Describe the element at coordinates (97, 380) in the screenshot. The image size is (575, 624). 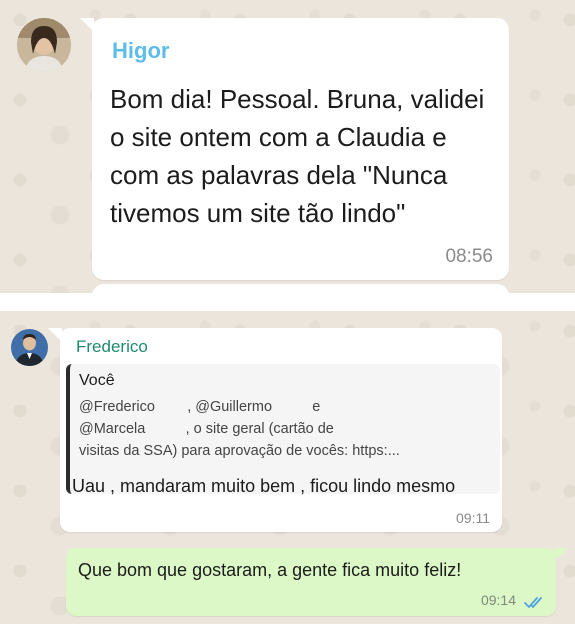
I see `quoted-author: Você` at that location.